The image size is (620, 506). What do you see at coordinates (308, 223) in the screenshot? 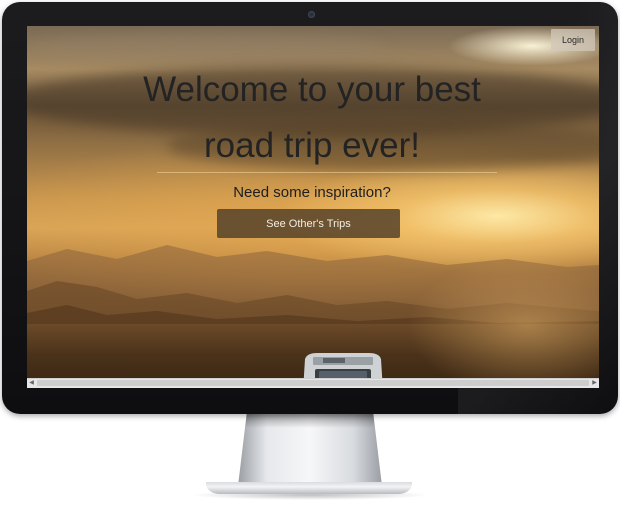
I see `see-others-trips-button: See Other's Trips` at bounding box center [308, 223].